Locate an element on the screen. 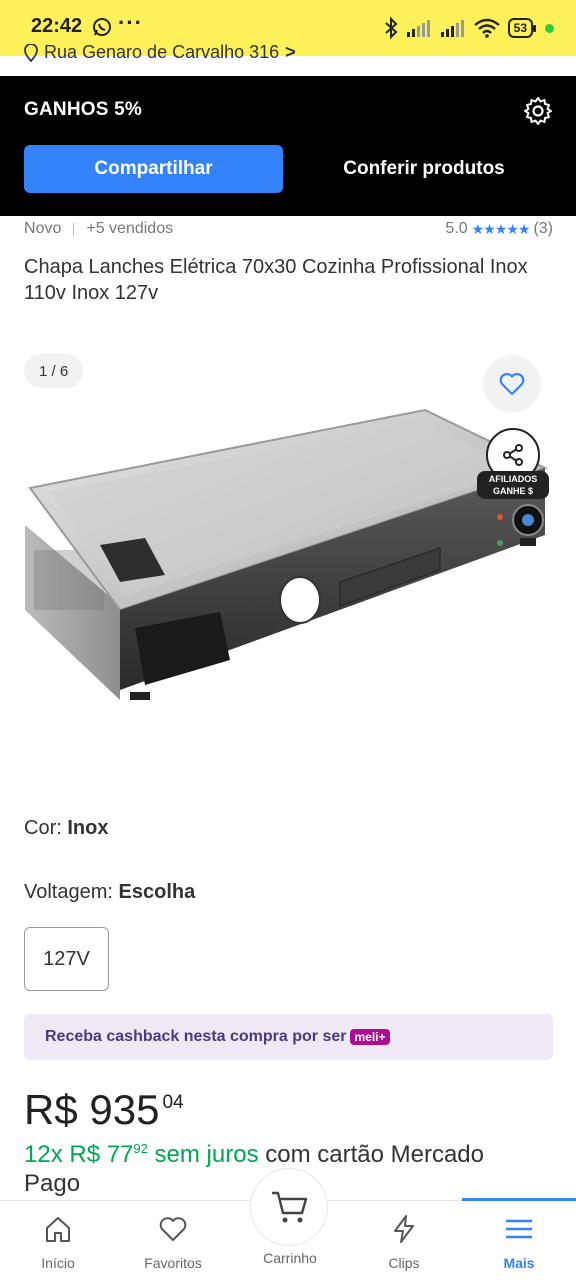 This screenshot has height=1280, width=576. cashback-text: Receba cashback nesta compra por ser is located at coordinates (196, 1036).